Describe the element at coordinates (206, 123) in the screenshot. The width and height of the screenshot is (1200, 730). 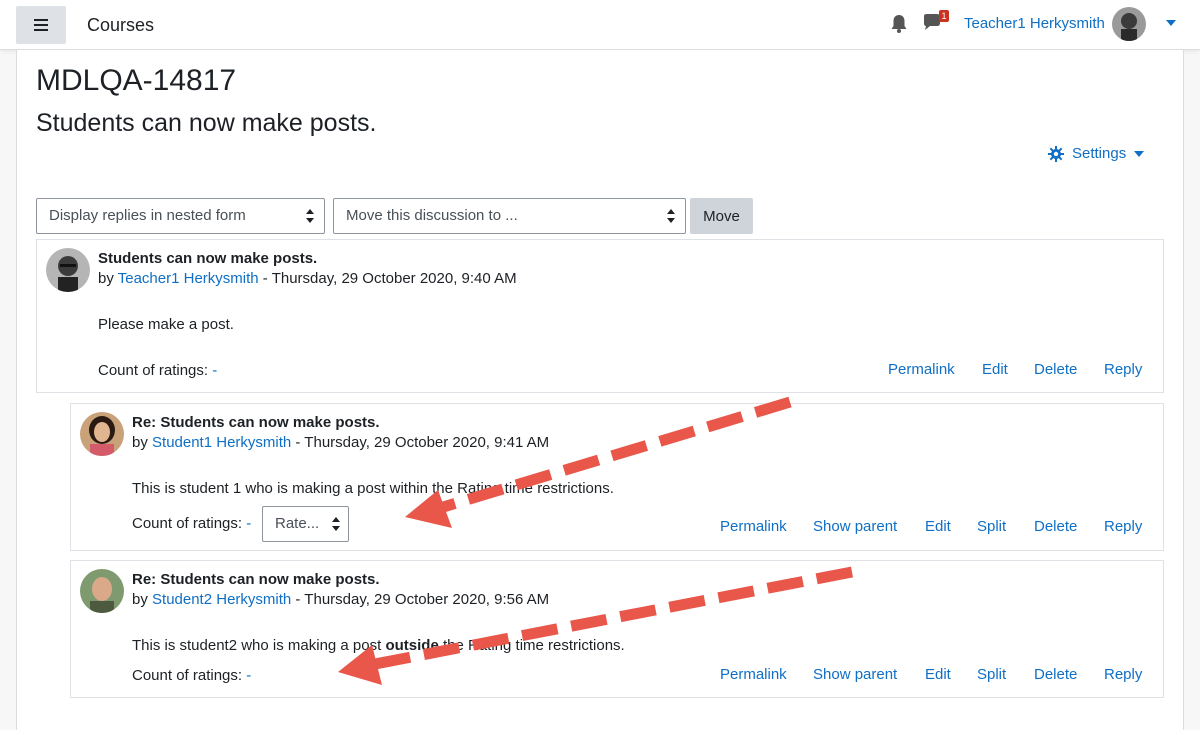
I see `discussion-title: Students can now make posts.` at that location.